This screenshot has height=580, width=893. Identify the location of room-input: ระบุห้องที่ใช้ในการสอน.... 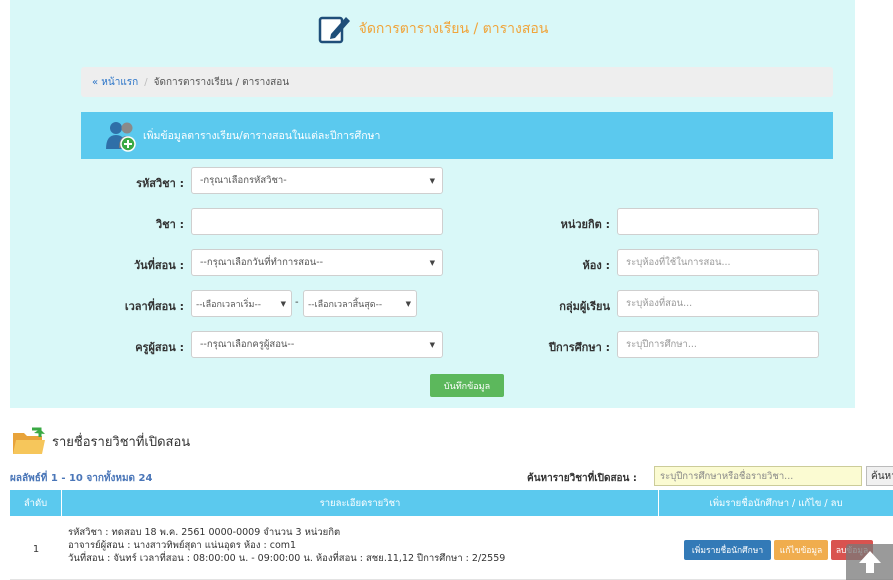
(718, 262).